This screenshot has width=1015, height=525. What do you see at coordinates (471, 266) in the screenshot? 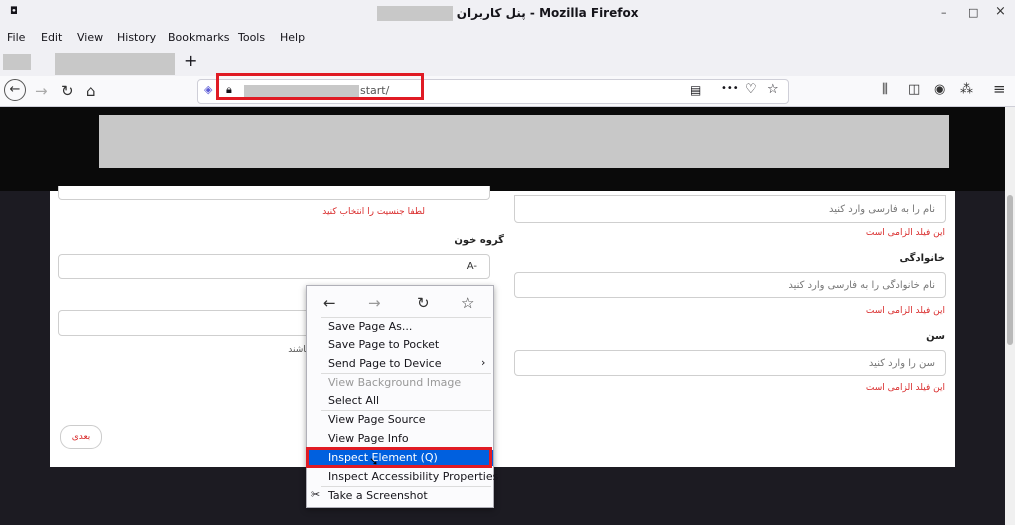
I see `blood-group-value: A-` at bounding box center [471, 266].